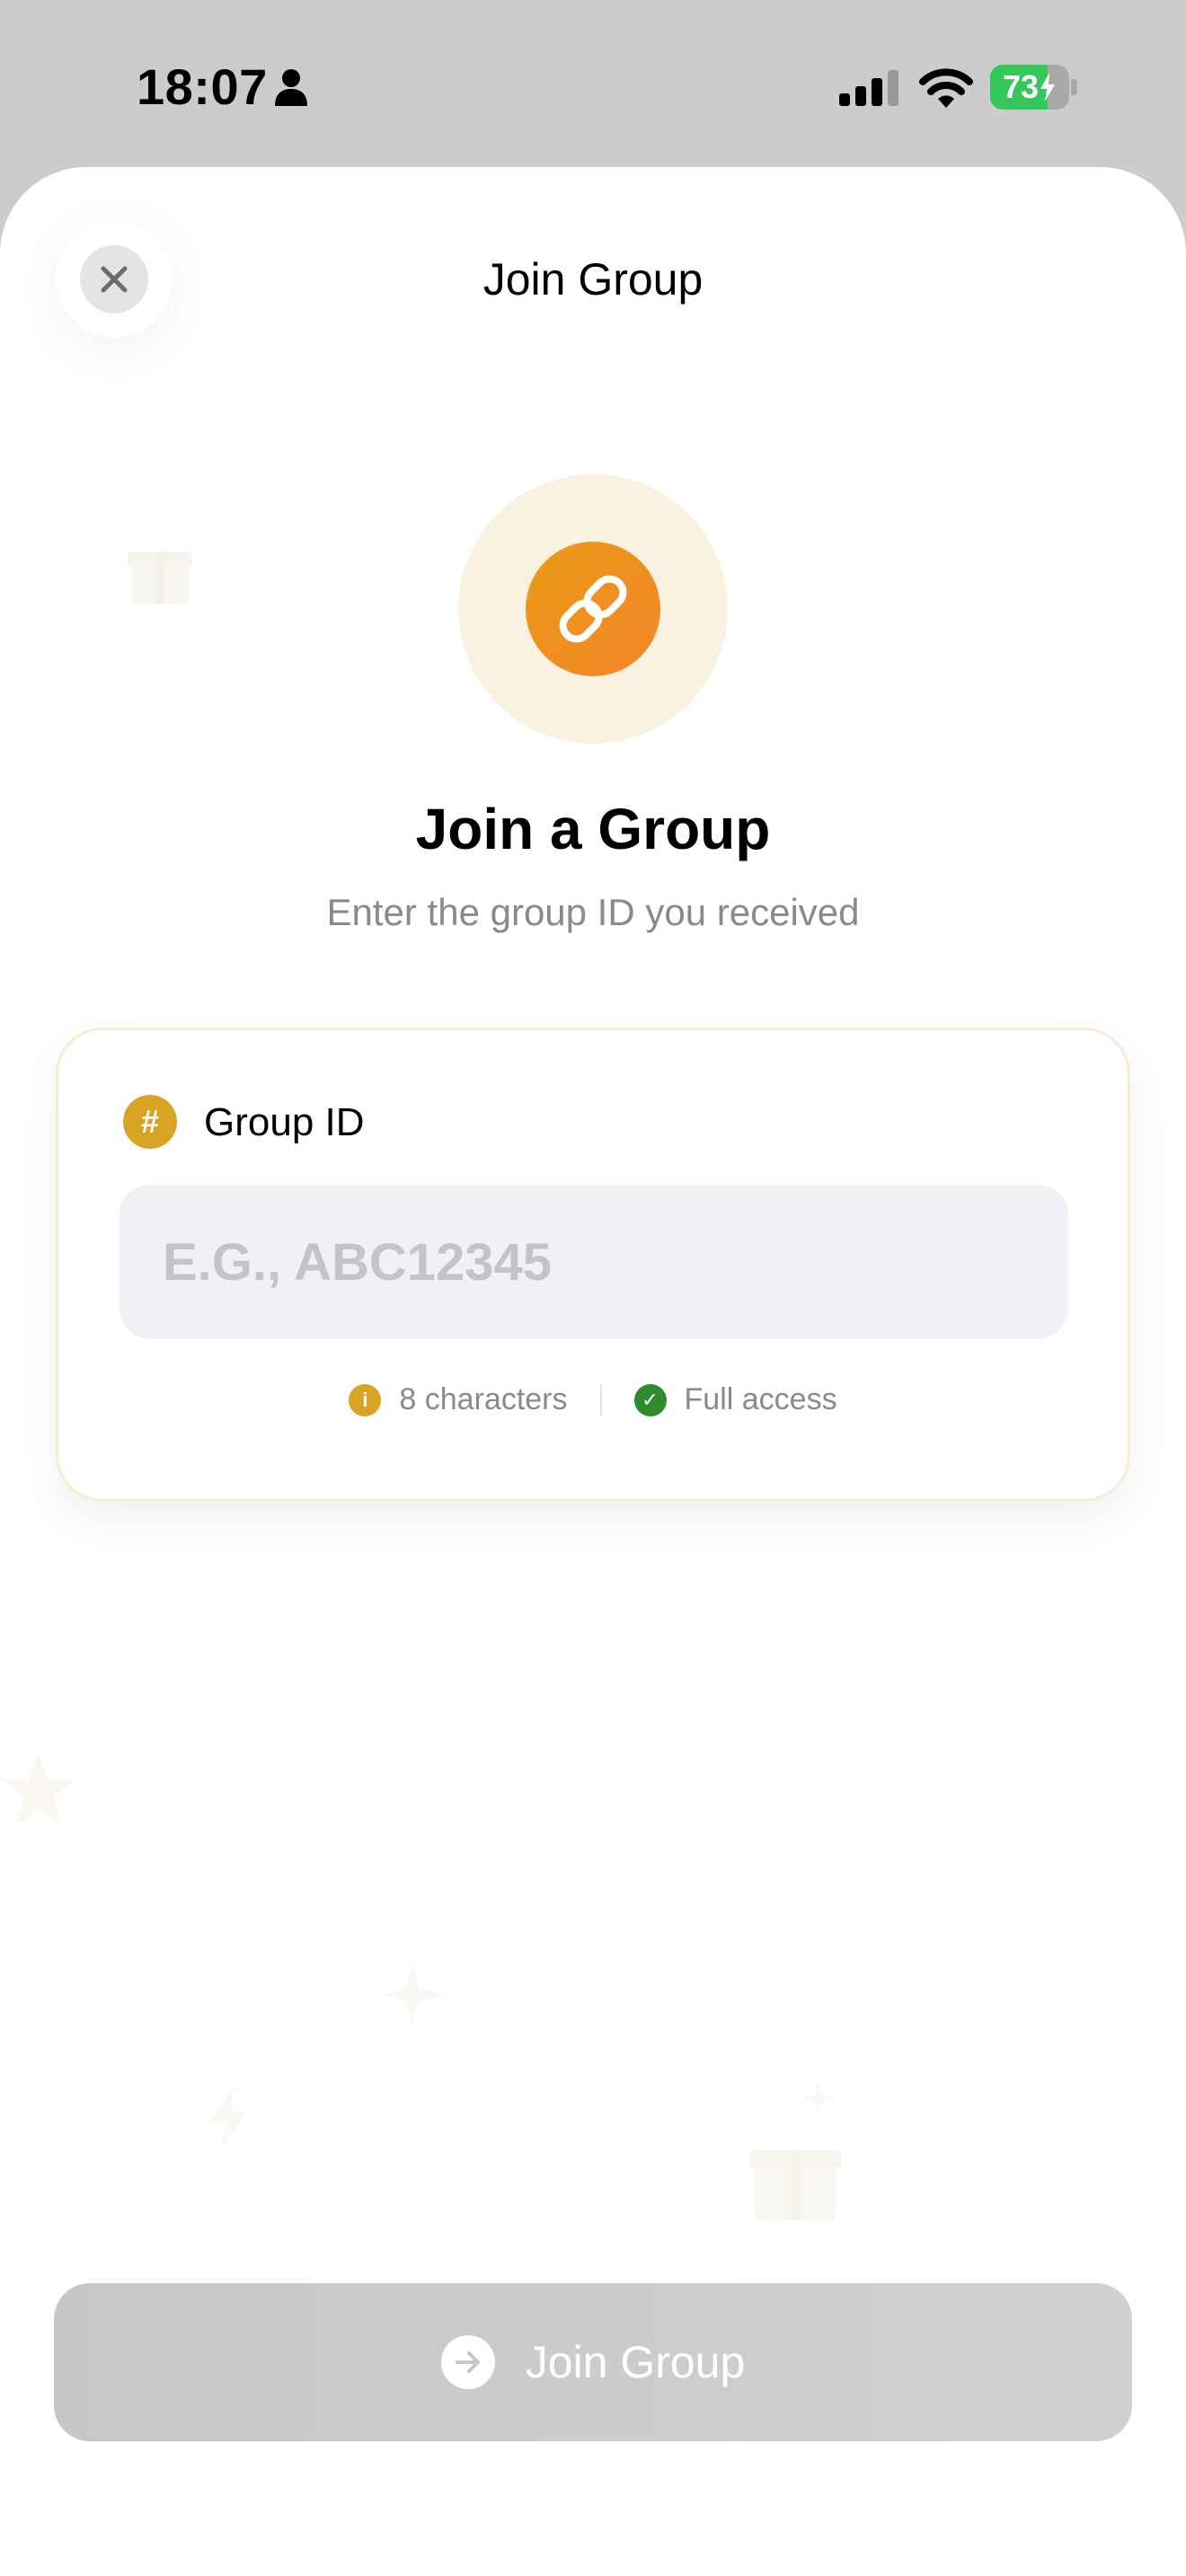 The image size is (1186, 2576). Describe the element at coordinates (593, 1399) in the screenshot. I see `input-hints: i 8 characters ✓ Full access` at that location.